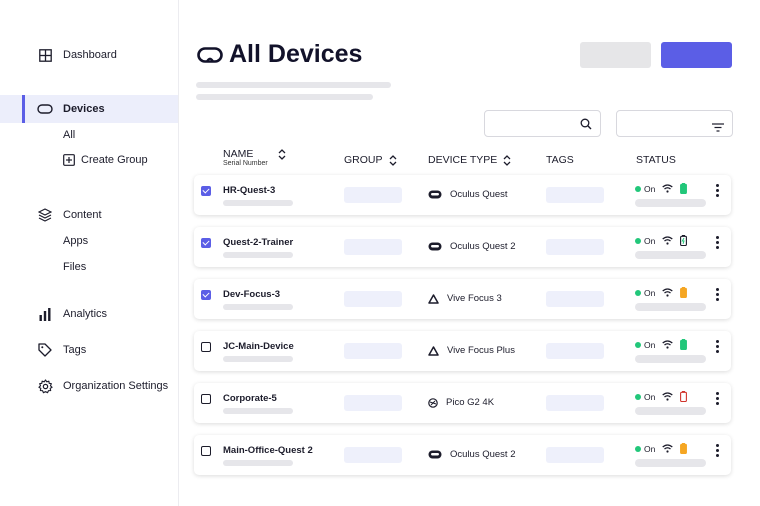 Image resolution: width=760 pixels, height=506 pixels. Describe the element at coordinates (615, 55) in the screenshot. I see `secondary-button` at that location.